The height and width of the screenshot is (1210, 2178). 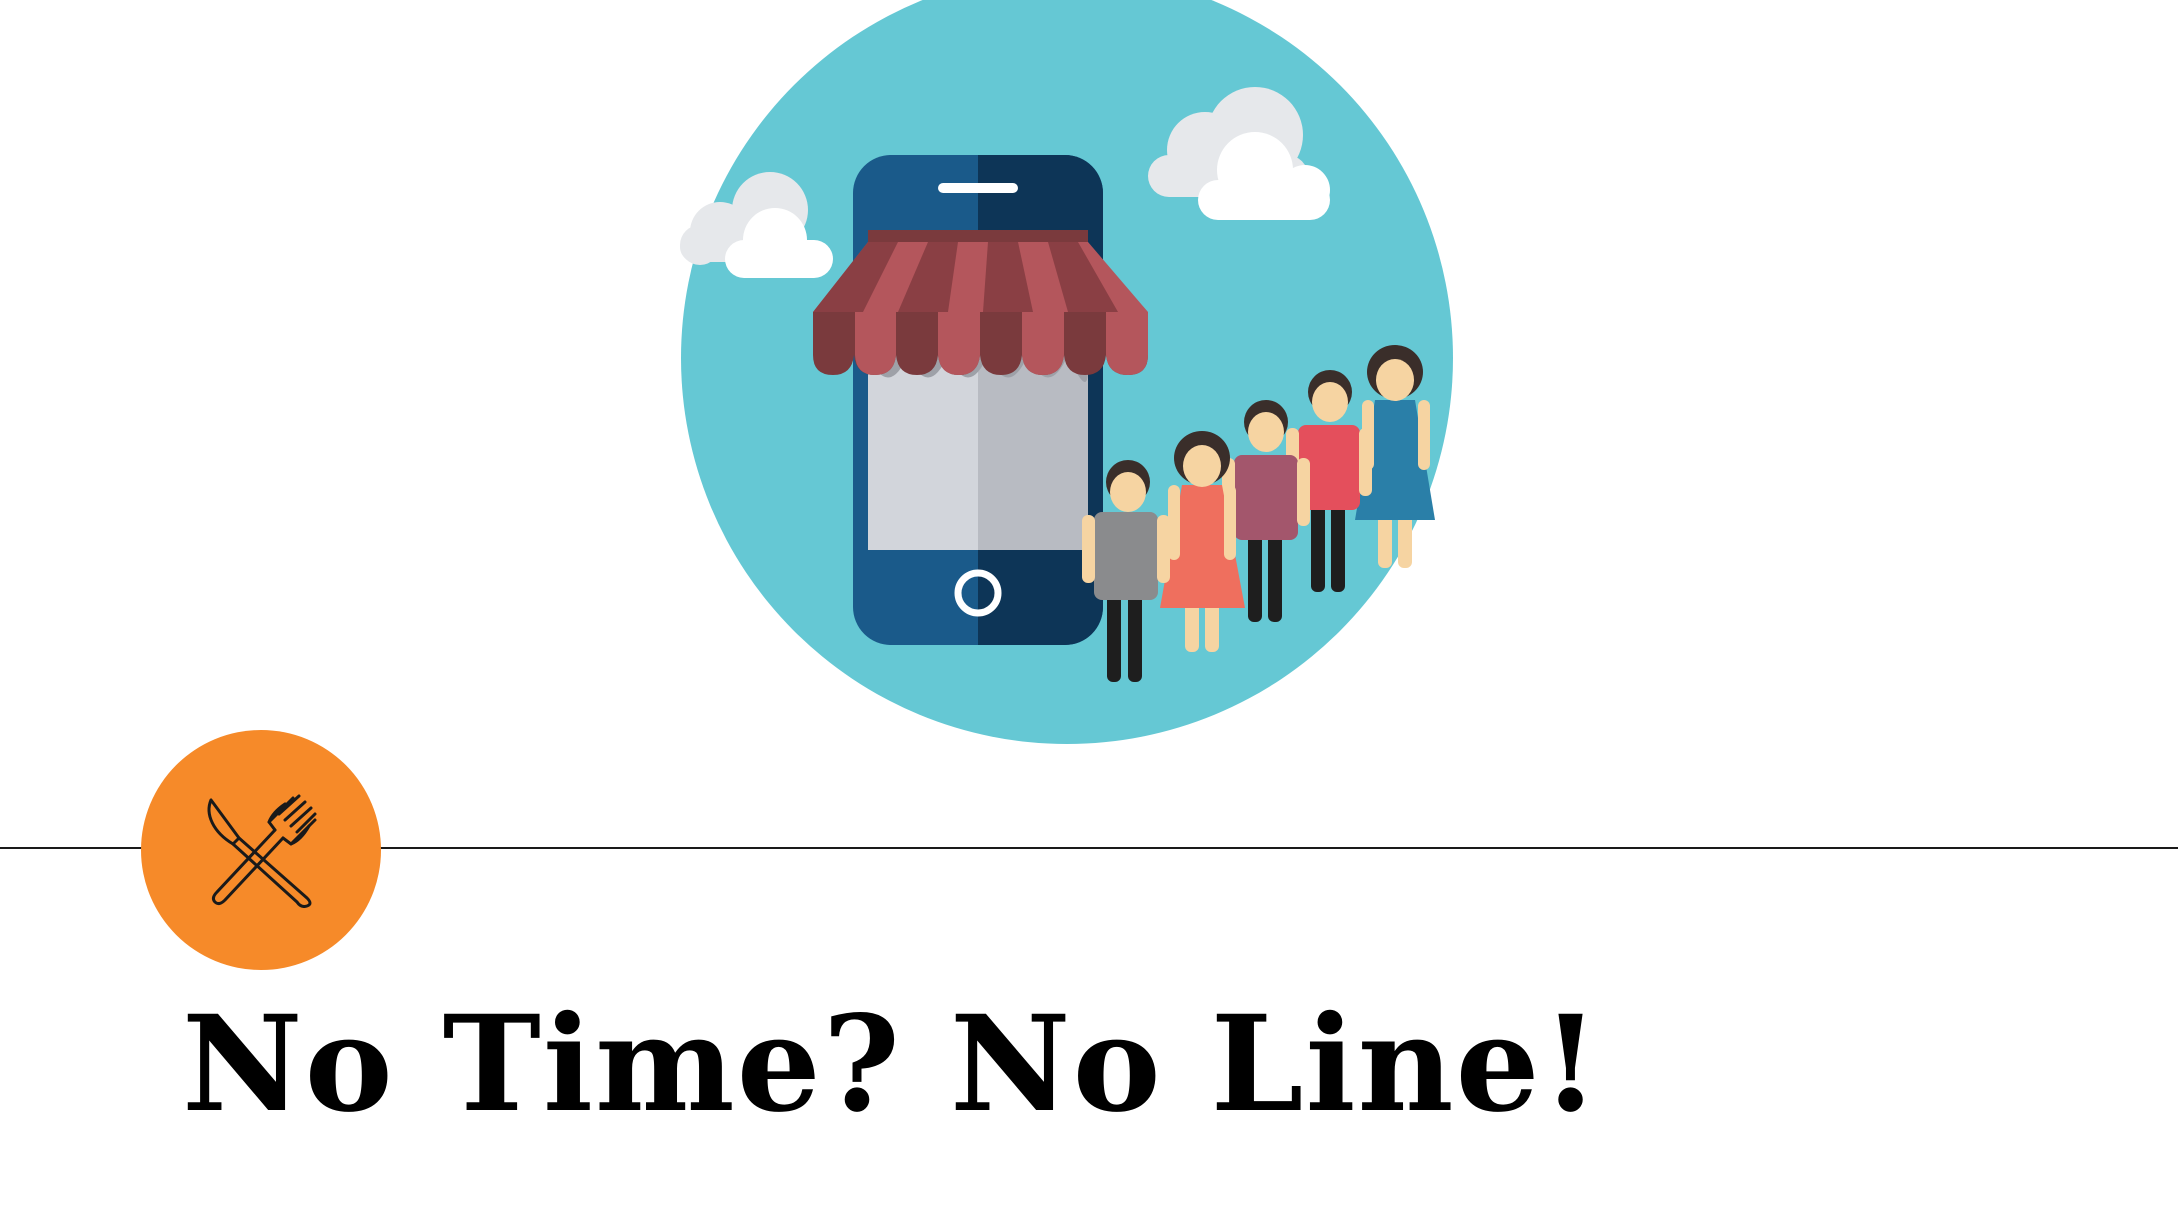 I want to click on fork-and-knife-icon, so click(x=262, y=851).